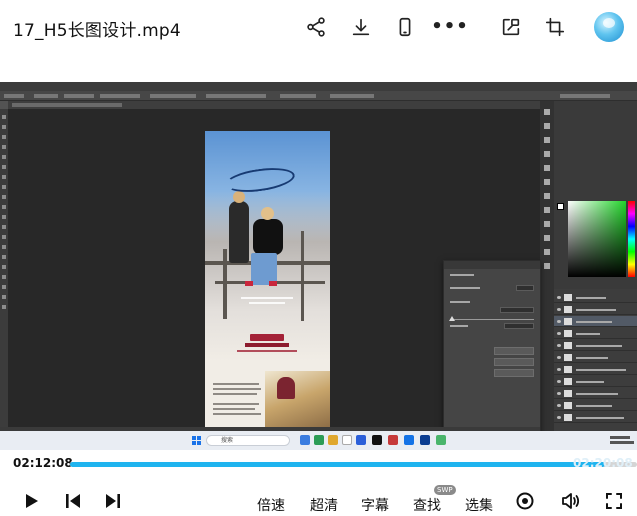 The height and width of the screenshot is (516, 637). I want to click on duration: 02:20:08, so click(603, 463).